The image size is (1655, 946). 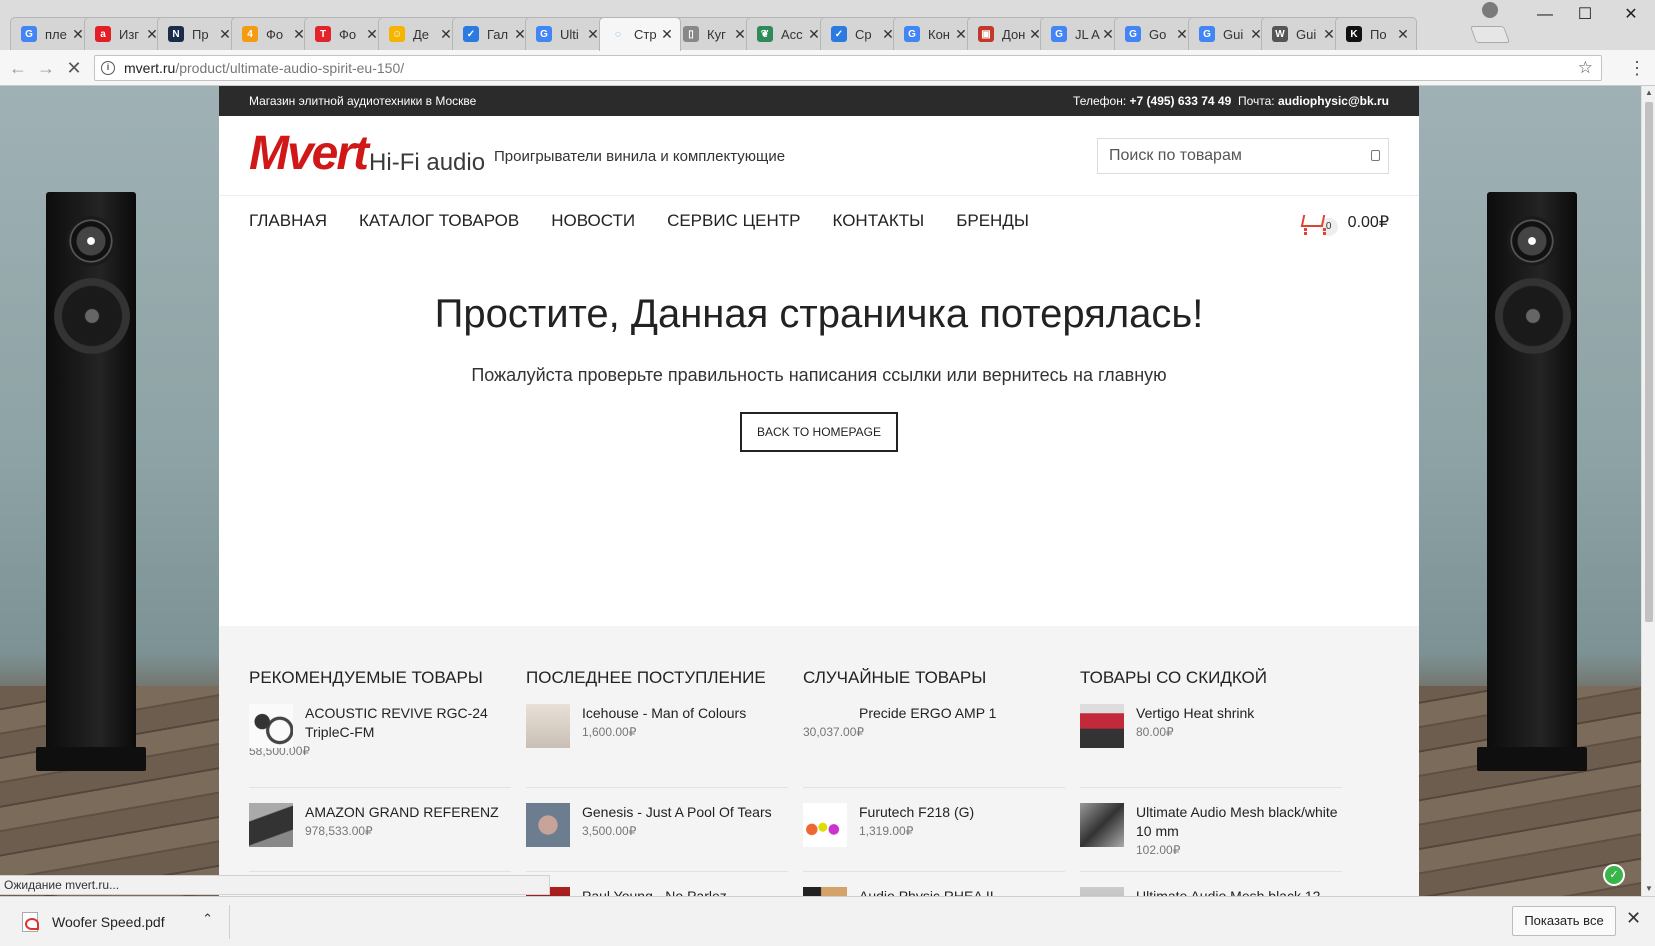 I want to click on nav-catalog: КАТАЛОГ ТОВАРОВ, so click(x=439, y=221).